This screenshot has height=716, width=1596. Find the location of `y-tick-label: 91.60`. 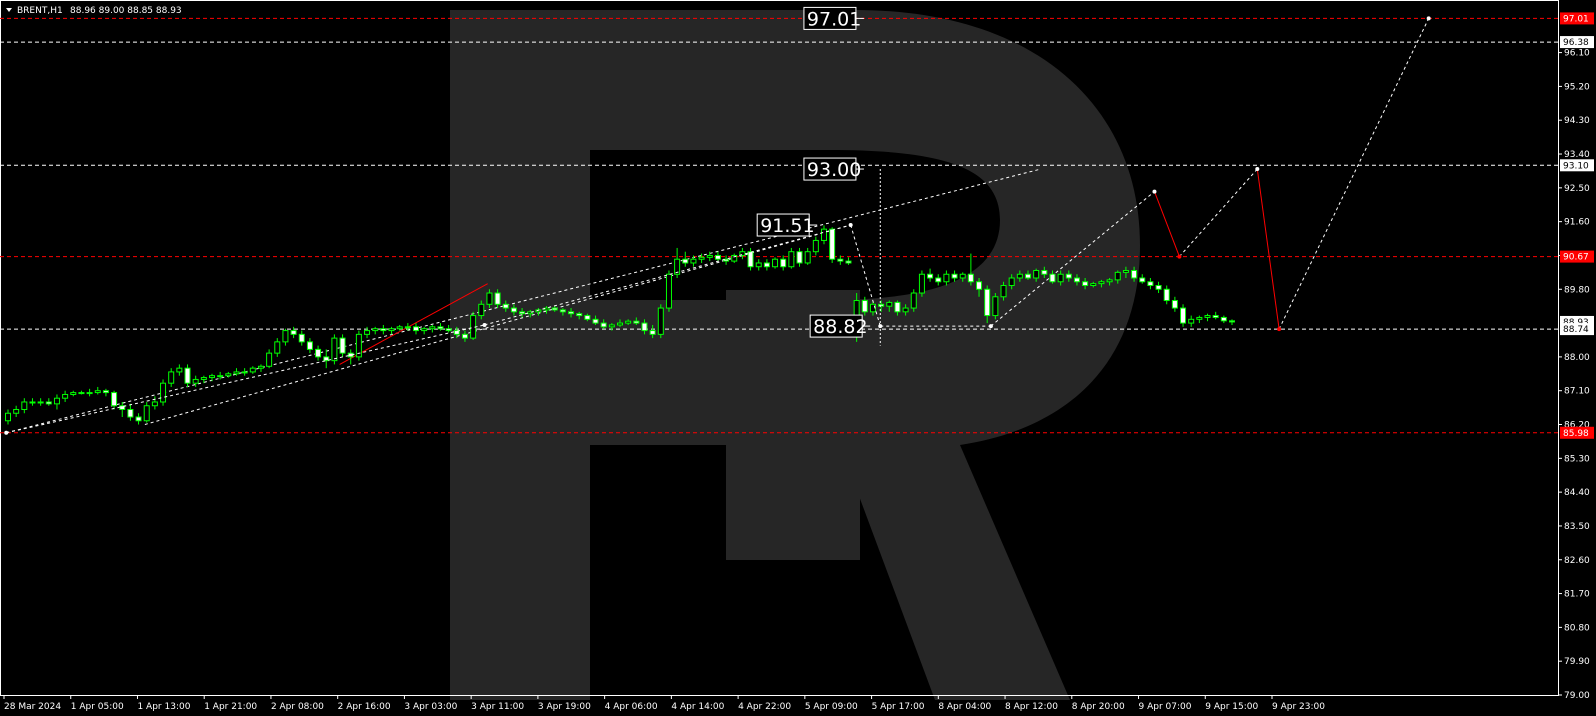

y-tick-label: 91.60 is located at coordinates (1577, 223).